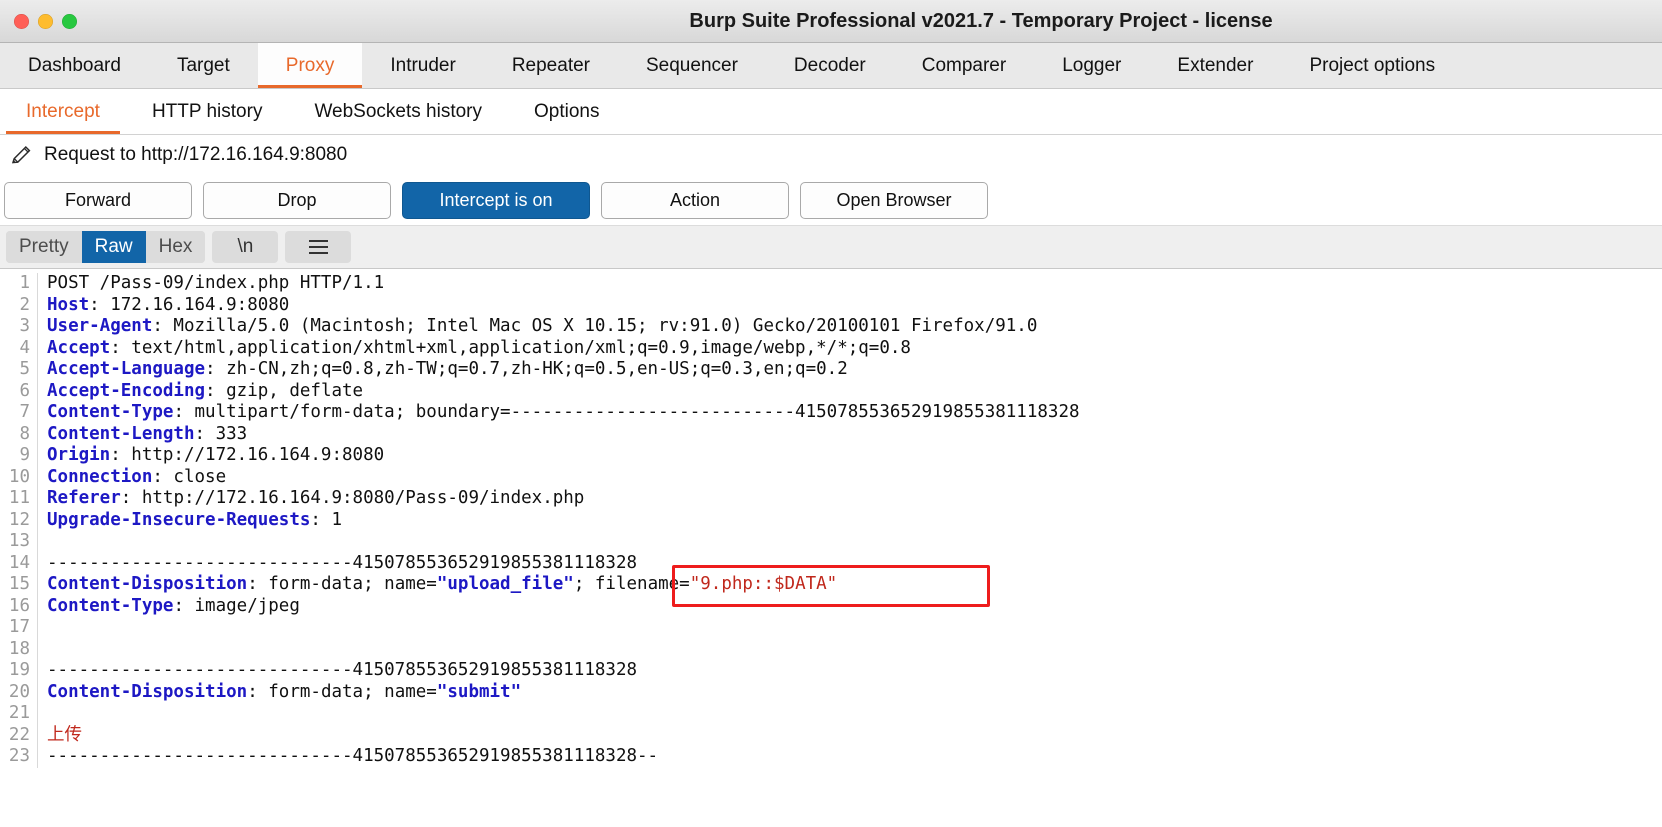 The width and height of the screenshot is (1662, 827). What do you see at coordinates (84, 498) in the screenshot?
I see `code-token: Referer` at bounding box center [84, 498].